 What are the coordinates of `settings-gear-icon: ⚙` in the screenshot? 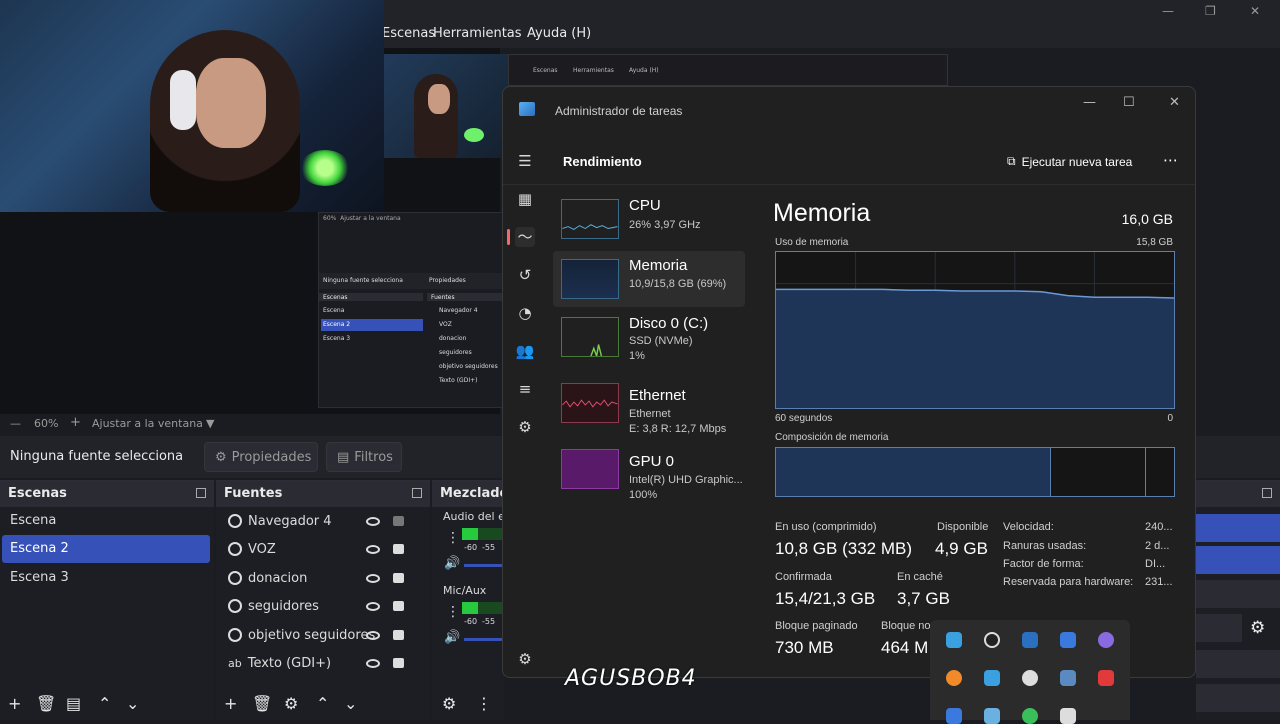 It's located at (1257, 628).